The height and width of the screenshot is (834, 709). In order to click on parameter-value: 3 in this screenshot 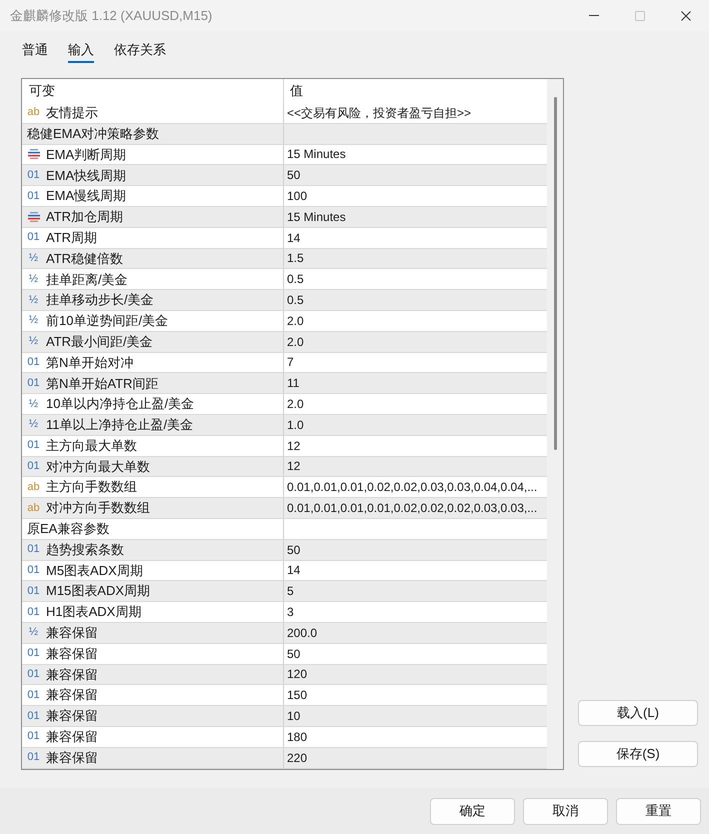, I will do `click(290, 613)`.